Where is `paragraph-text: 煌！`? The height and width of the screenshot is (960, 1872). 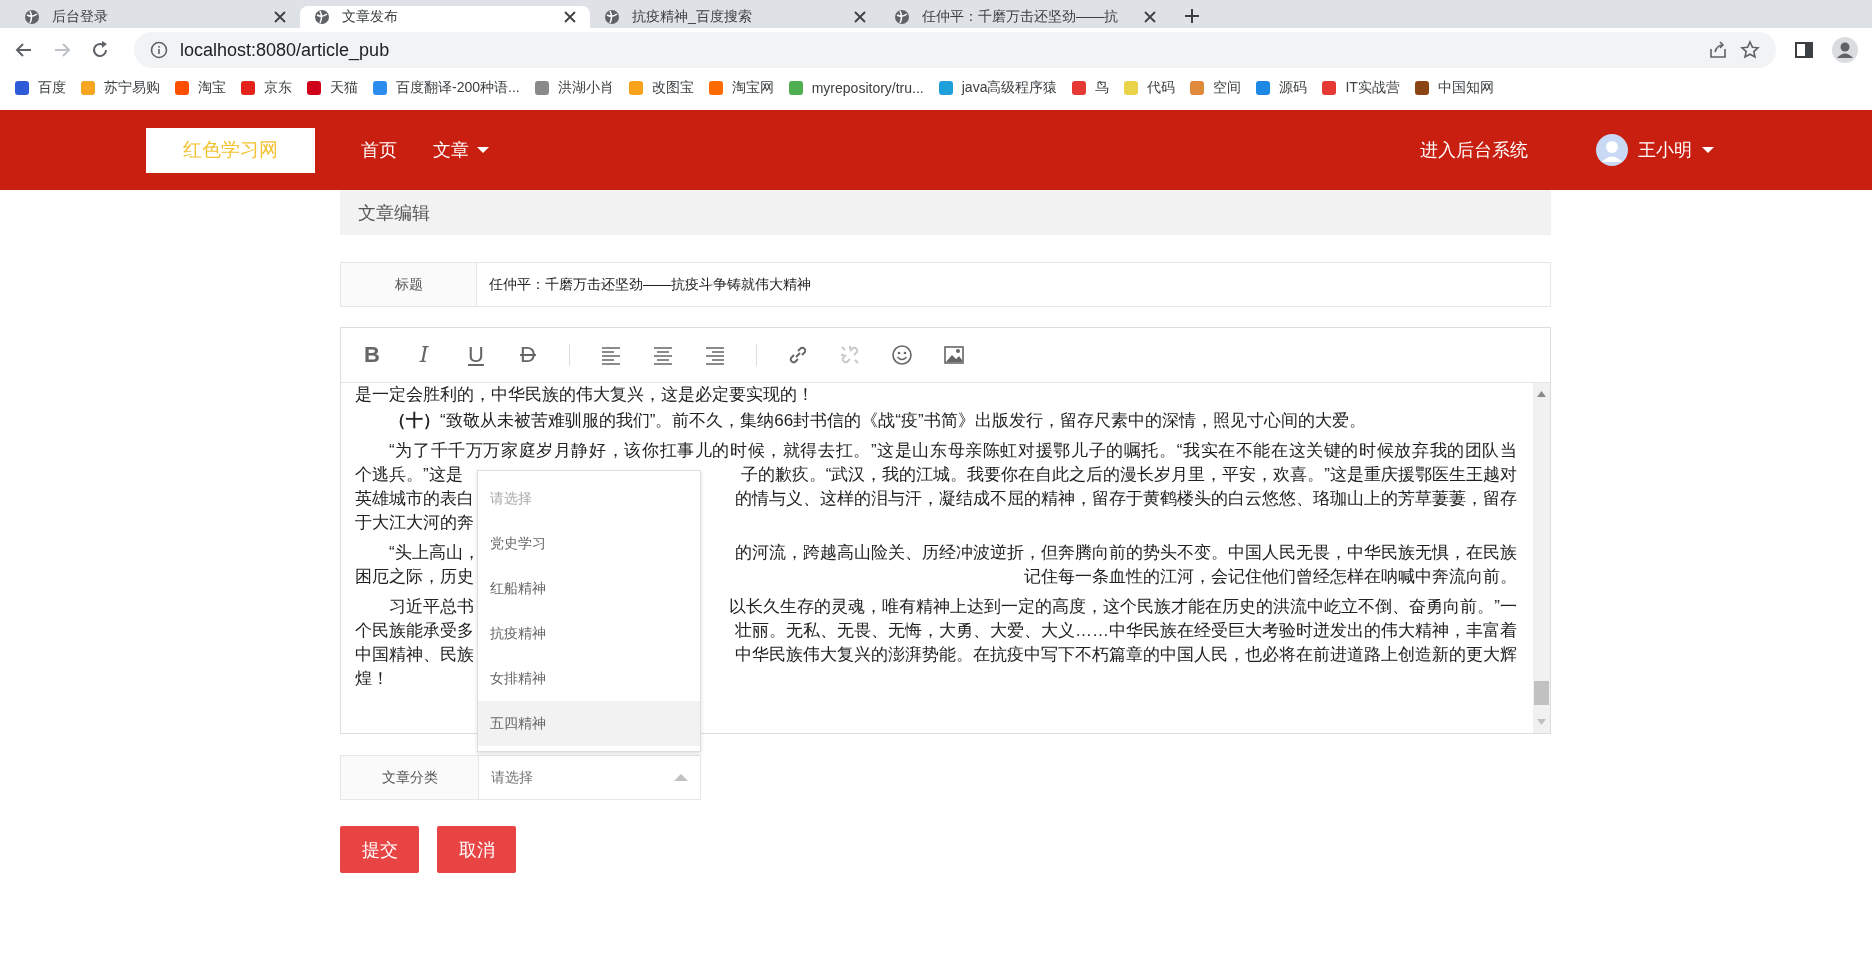 paragraph-text: 煌！ is located at coordinates (372, 678).